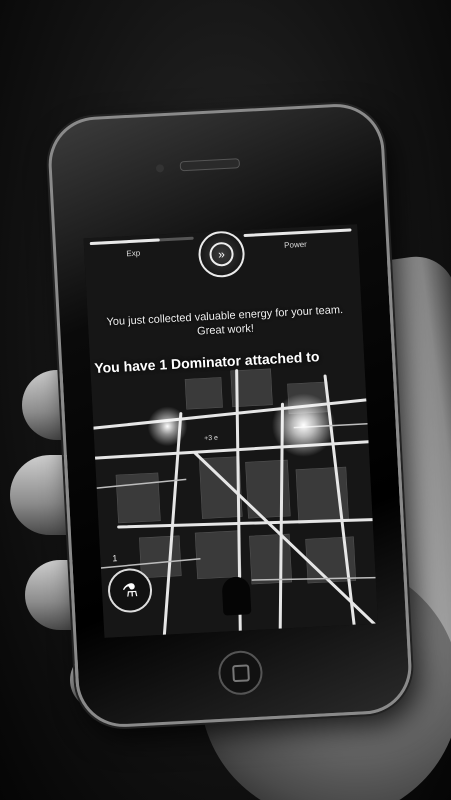  I want to click on home-button, so click(240, 672).